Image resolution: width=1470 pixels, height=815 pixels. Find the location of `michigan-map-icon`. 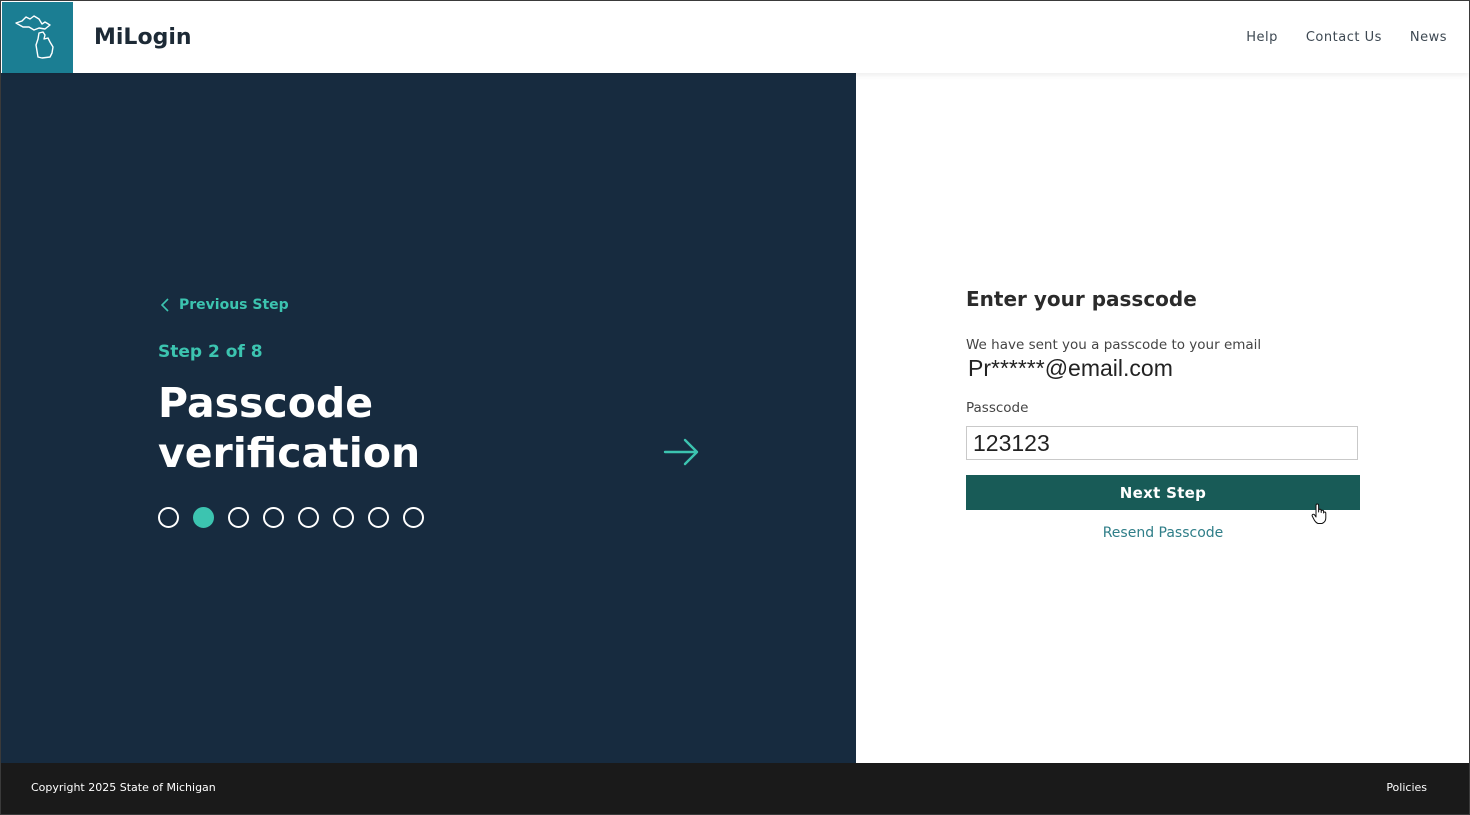

michigan-map-icon is located at coordinates (34, 37).